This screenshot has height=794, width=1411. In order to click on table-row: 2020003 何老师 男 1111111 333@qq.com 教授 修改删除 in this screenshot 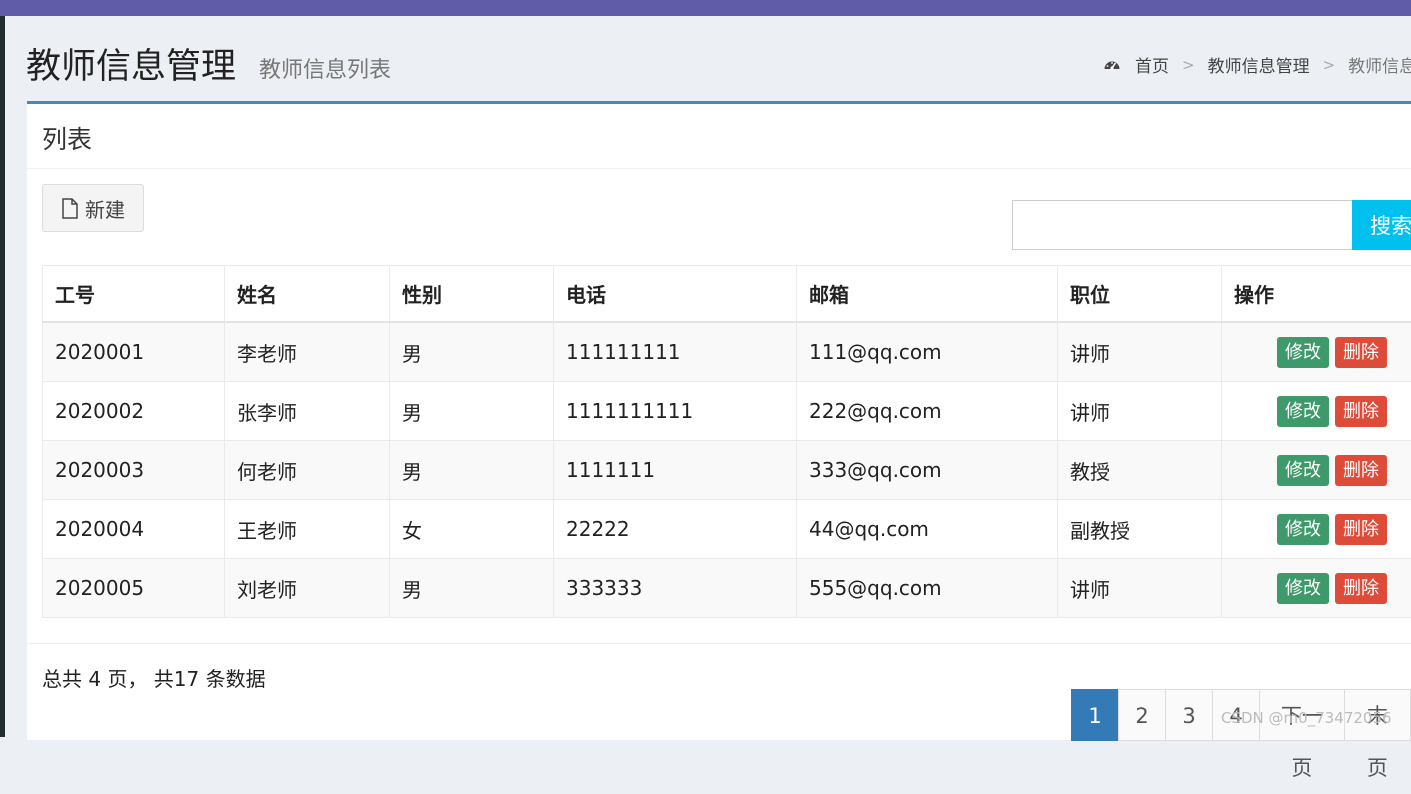, I will do `click(727, 470)`.